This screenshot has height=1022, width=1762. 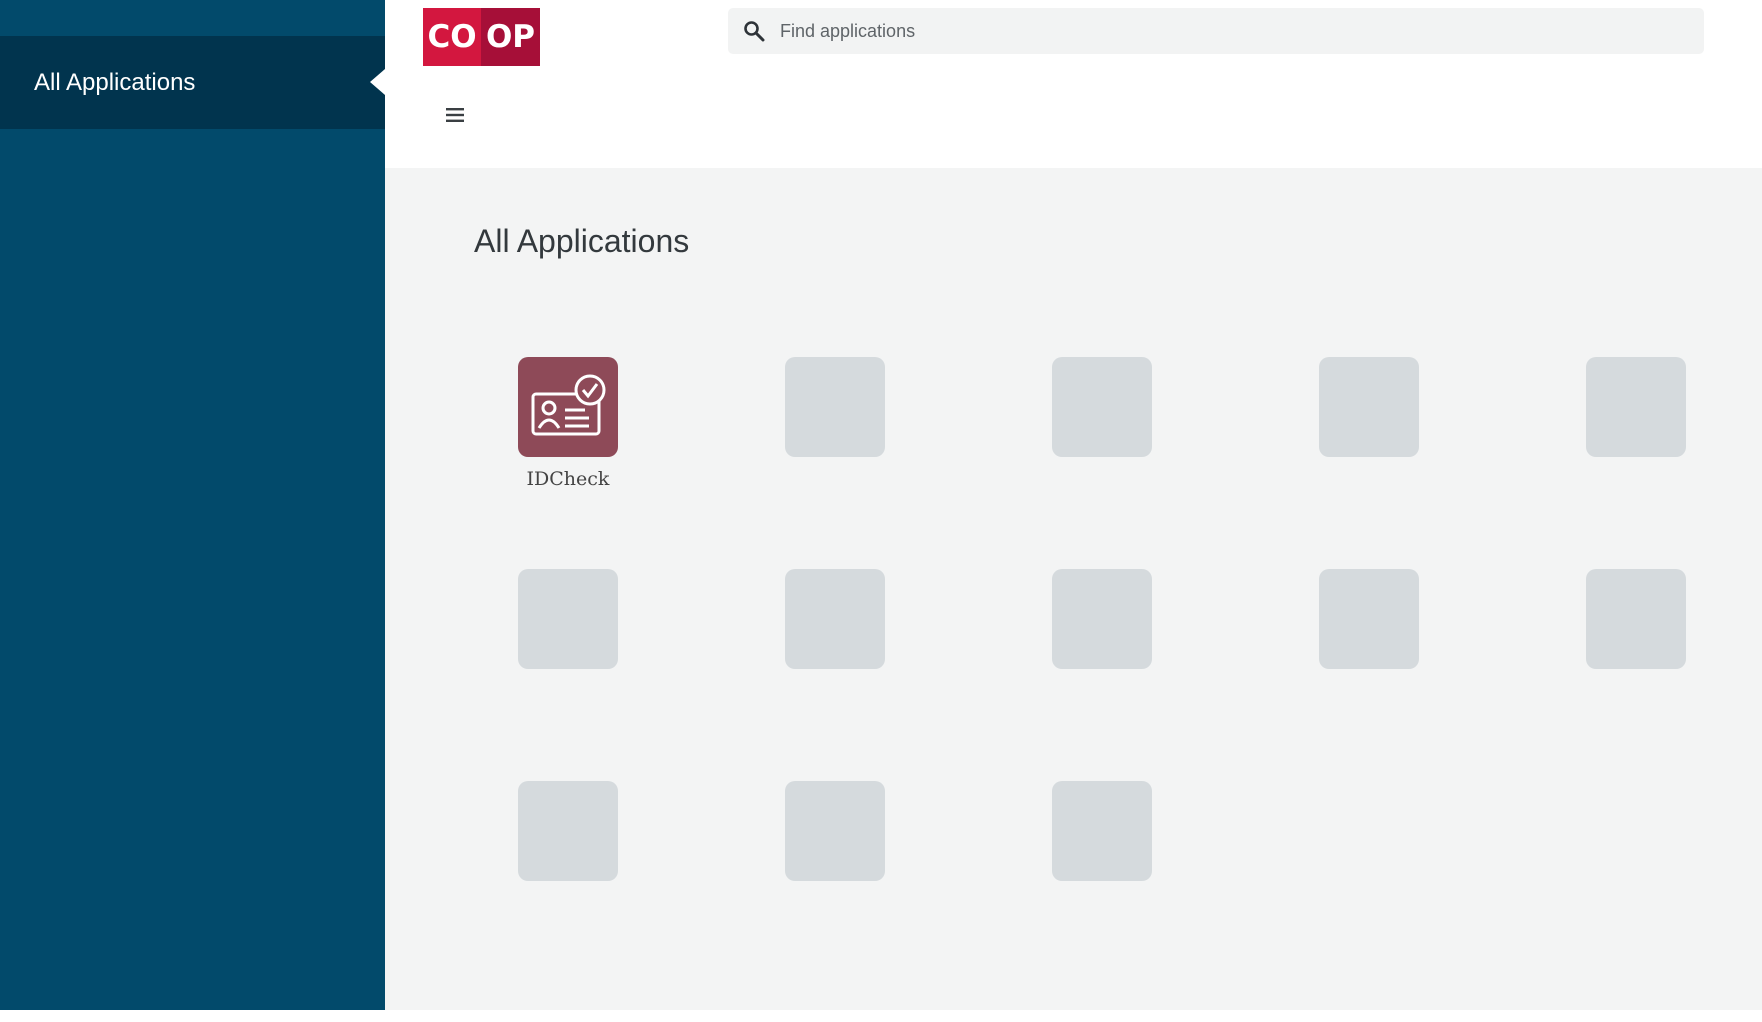 I want to click on active-indicator, so click(x=377, y=82).